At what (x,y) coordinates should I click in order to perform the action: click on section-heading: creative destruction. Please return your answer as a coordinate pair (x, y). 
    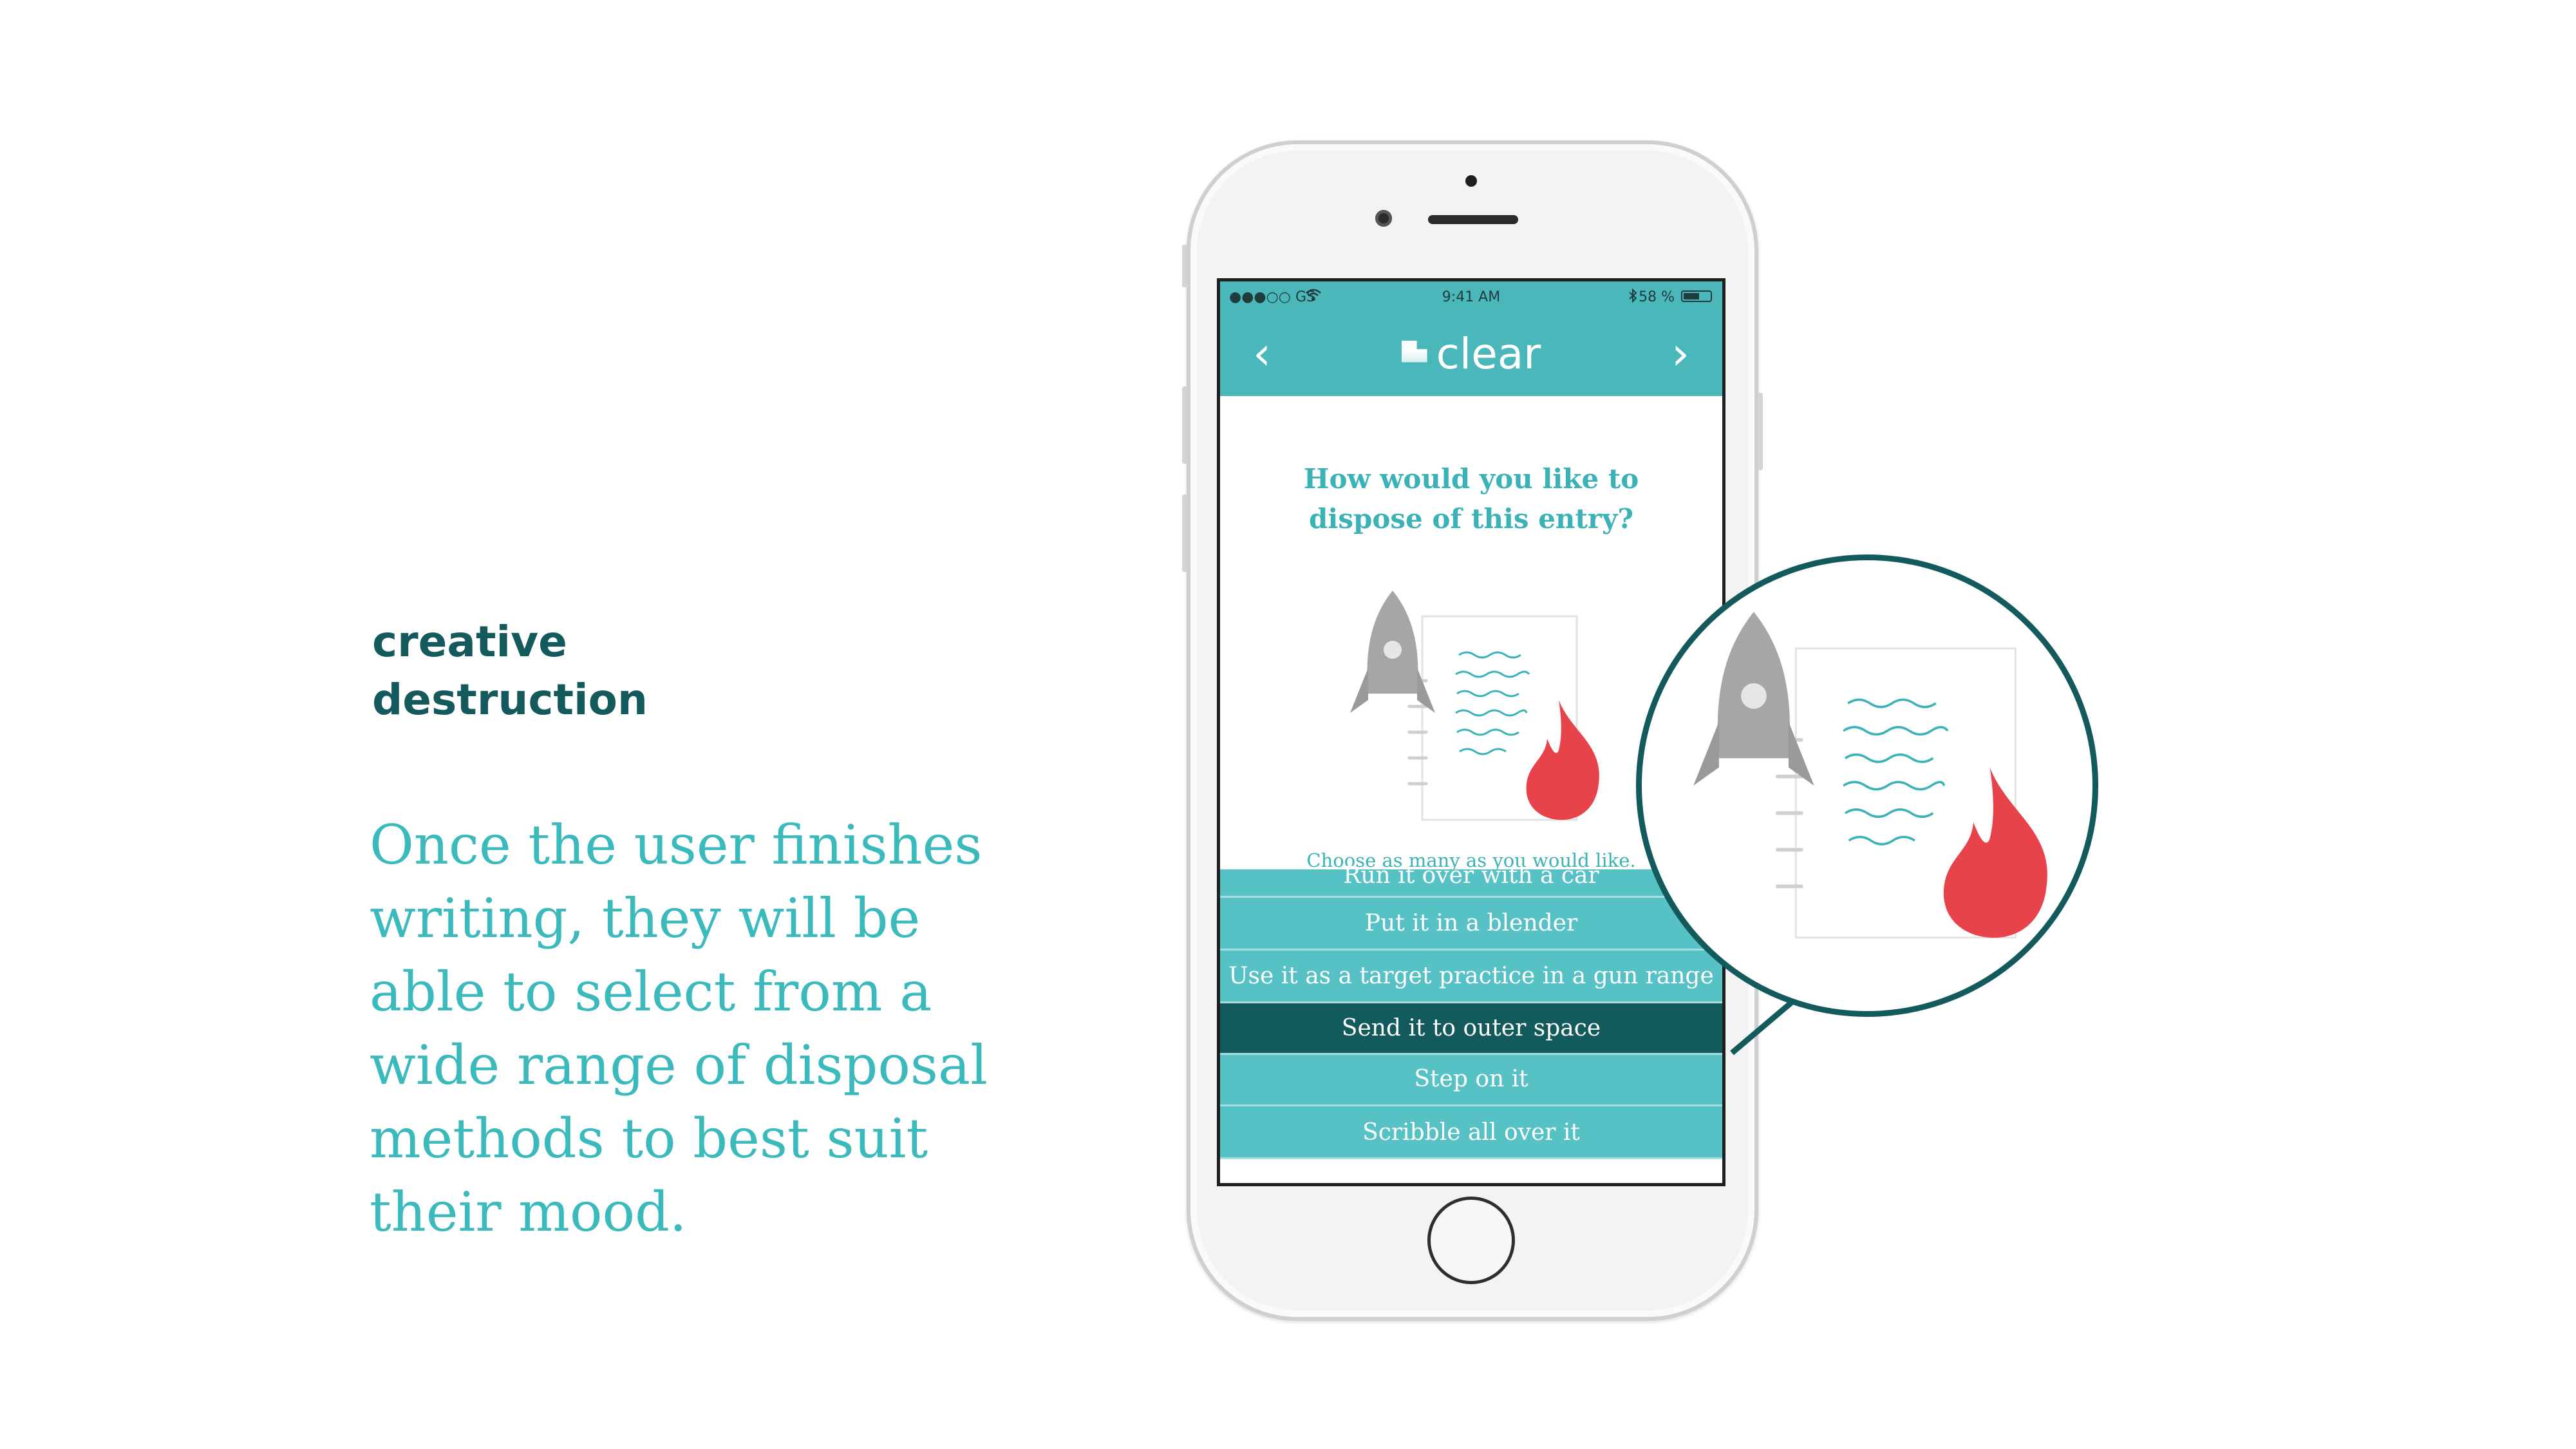
    Looking at the image, I should click on (510, 671).